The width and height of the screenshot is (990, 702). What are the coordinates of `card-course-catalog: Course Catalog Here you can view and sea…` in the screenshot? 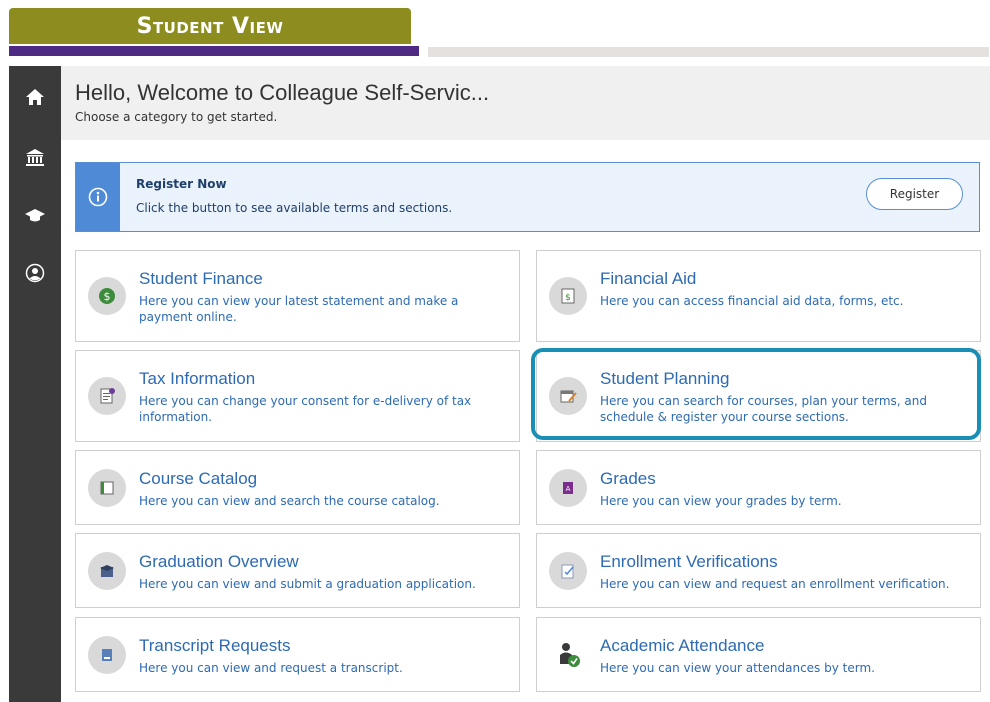 It's located at (297, 487).